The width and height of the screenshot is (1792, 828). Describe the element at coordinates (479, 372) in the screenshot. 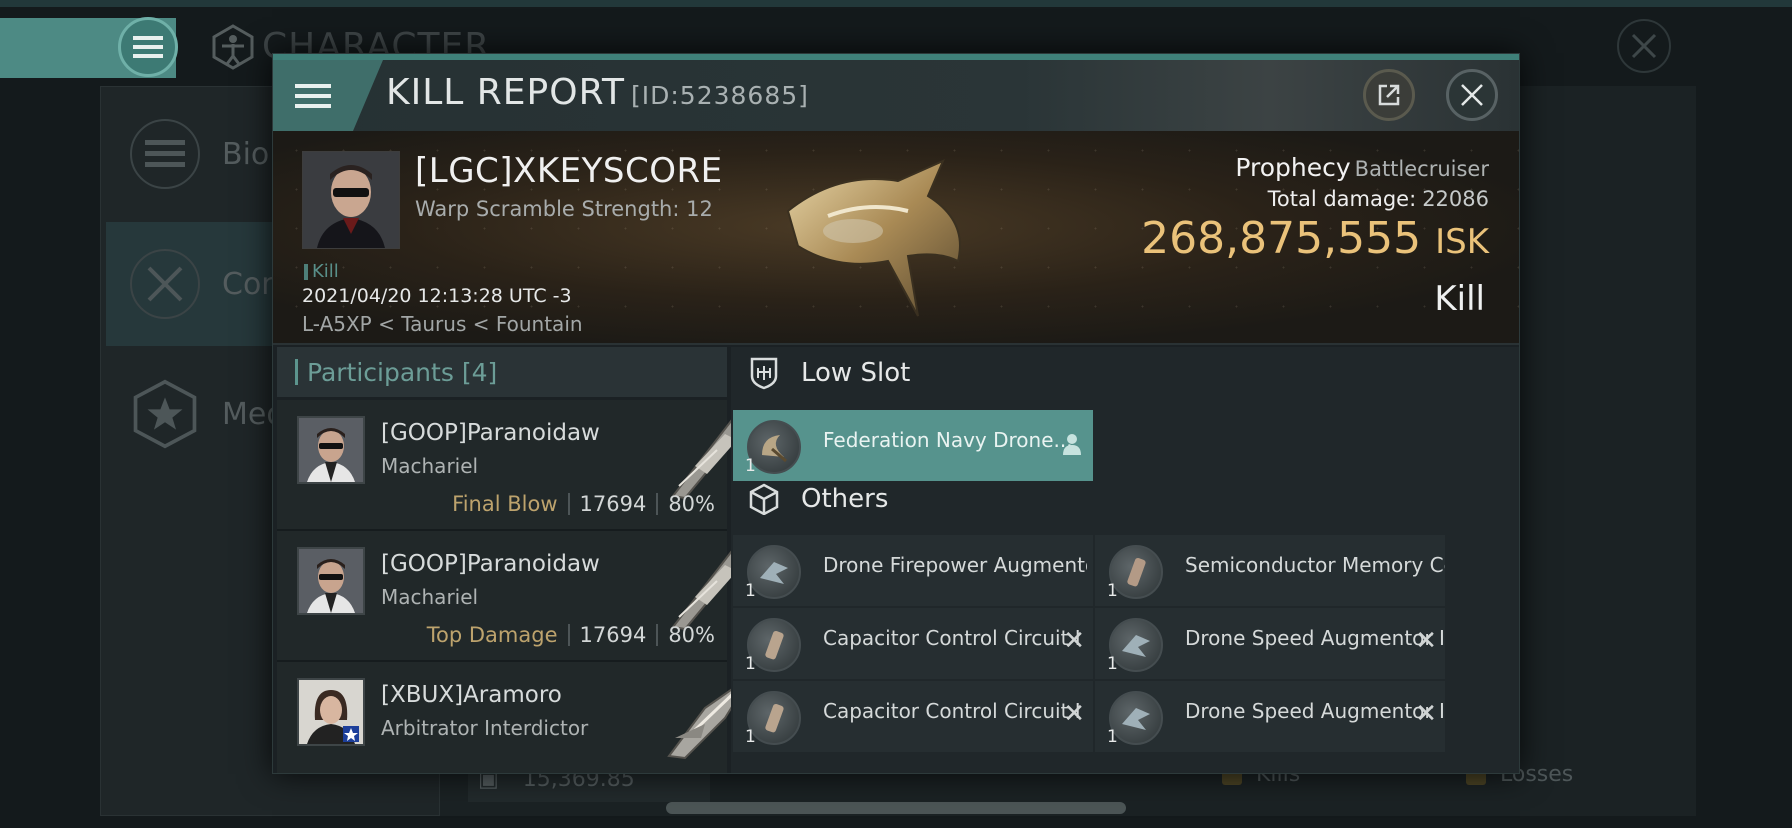

I see `participants-count: [4]` at that location.